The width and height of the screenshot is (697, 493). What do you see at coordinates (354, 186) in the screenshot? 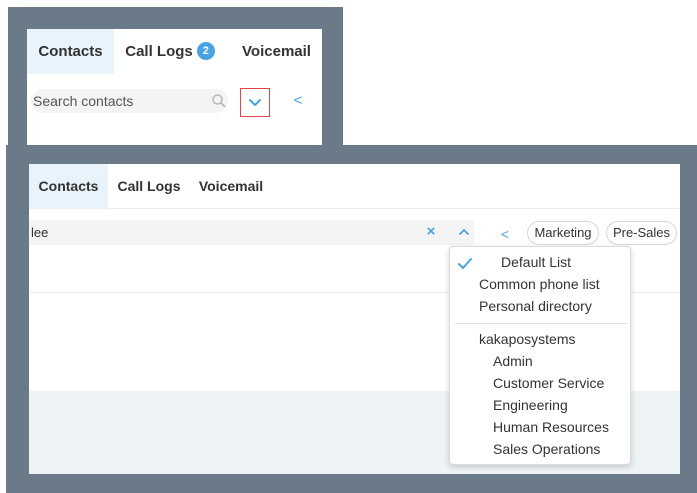
I see `tab-bar: Contacts Call Logs Voicemail` at bounding box center [354, 186].